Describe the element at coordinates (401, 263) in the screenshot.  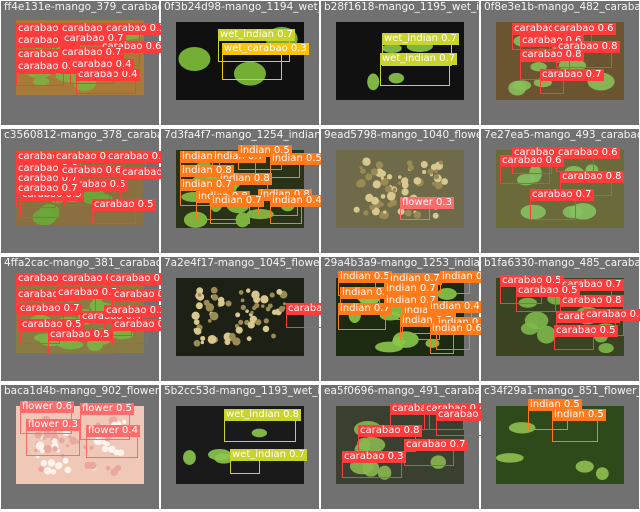
I see `tile-filename: 29a4b3a9-mango_1253_indian_4` at that location.